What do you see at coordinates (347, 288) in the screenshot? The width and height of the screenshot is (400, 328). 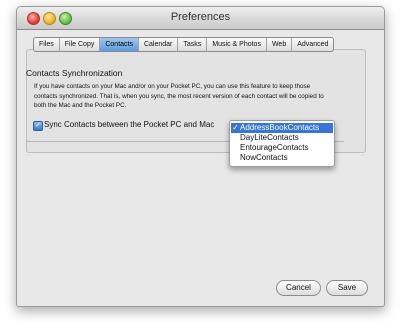 I see `save-button: Save` at bounding box center [347, 288].